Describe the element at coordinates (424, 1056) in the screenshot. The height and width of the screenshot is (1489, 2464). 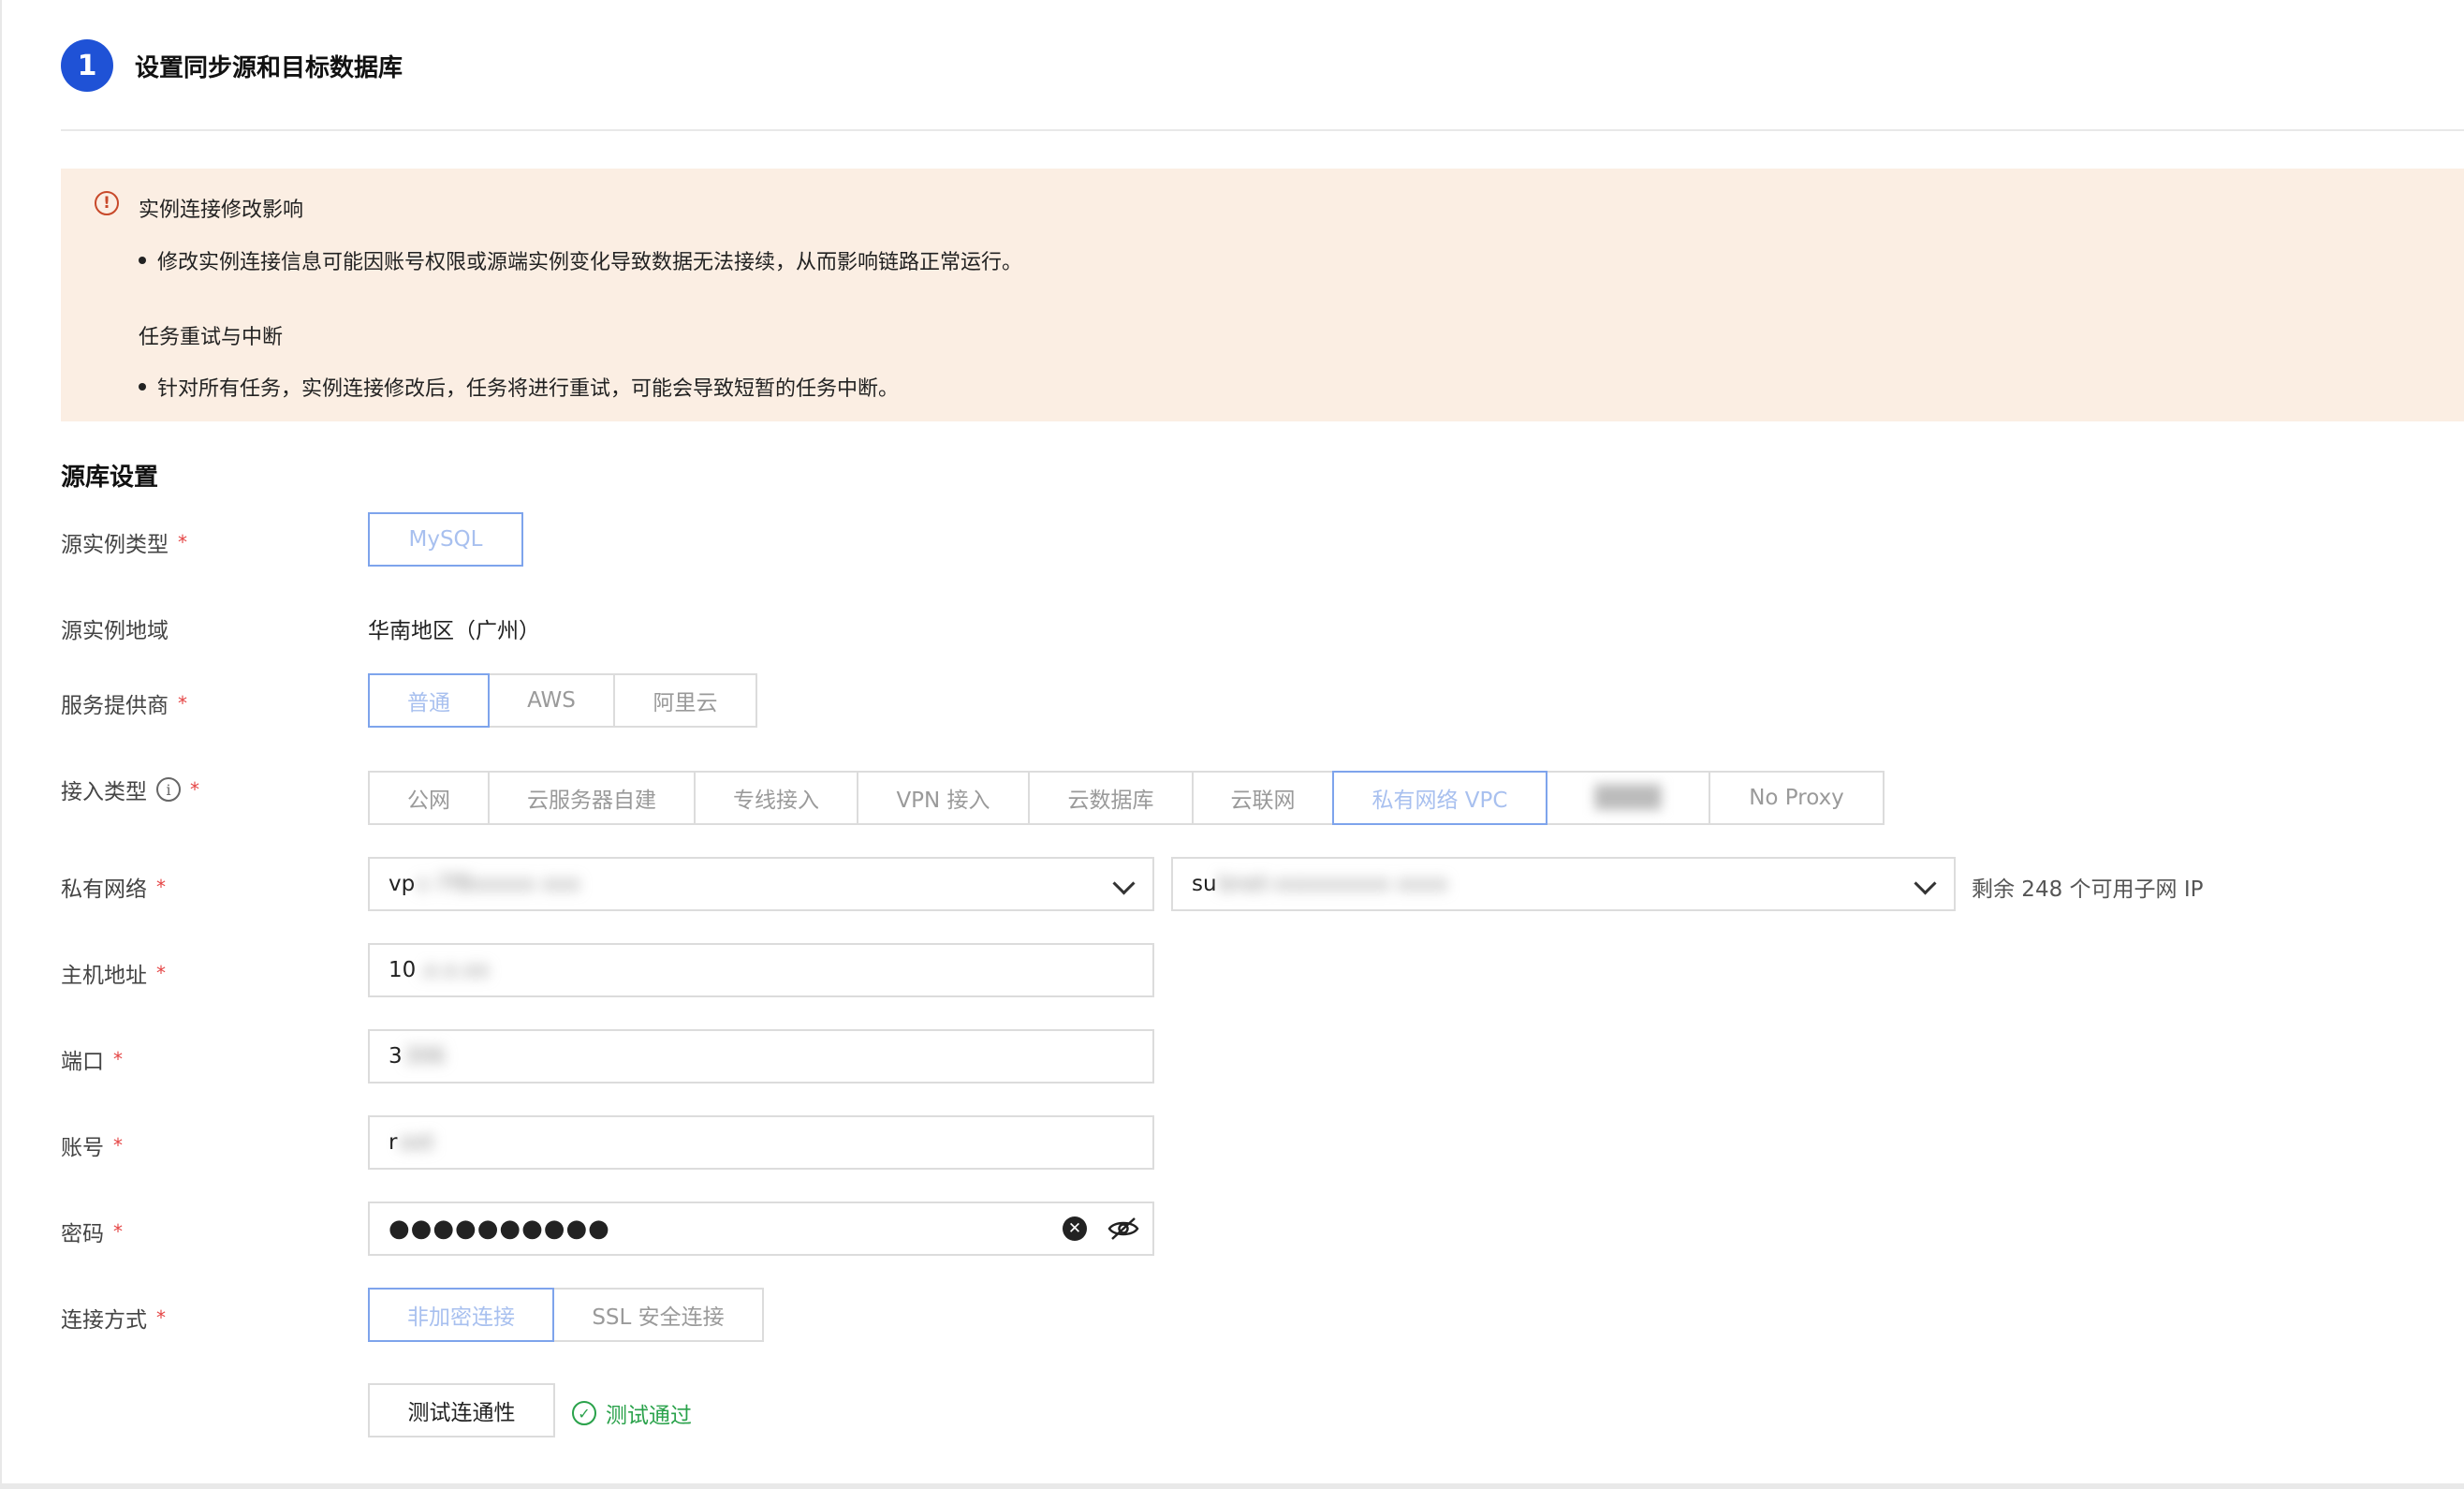
I see `port-input-hidden: 306` at that location.